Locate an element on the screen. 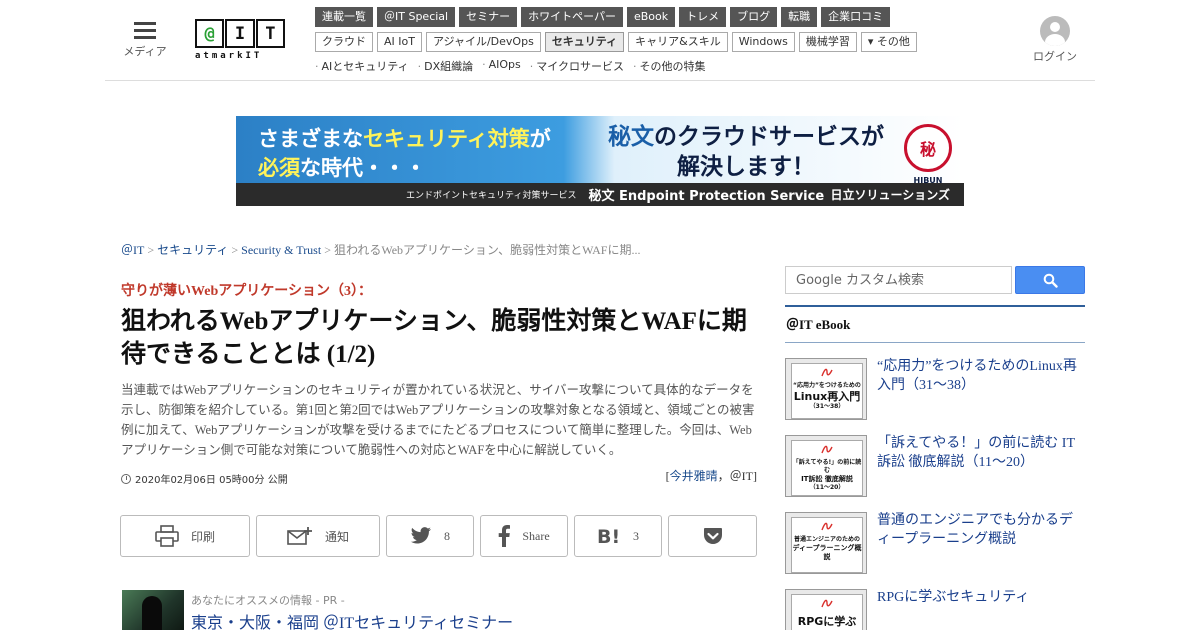  notify-button: 通知 is located at coordinates (318, 536).